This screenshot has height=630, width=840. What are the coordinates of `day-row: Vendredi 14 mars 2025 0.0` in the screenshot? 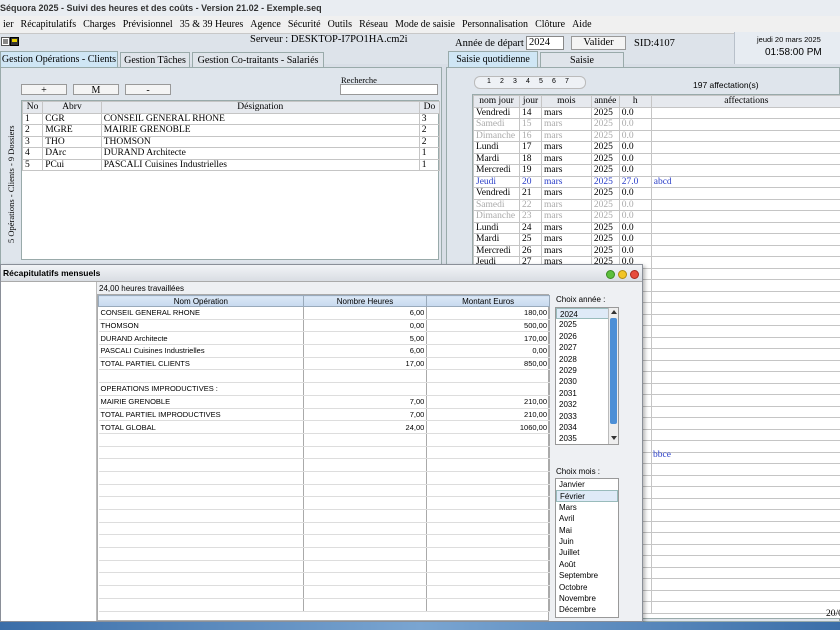 It's located at (656, 112).